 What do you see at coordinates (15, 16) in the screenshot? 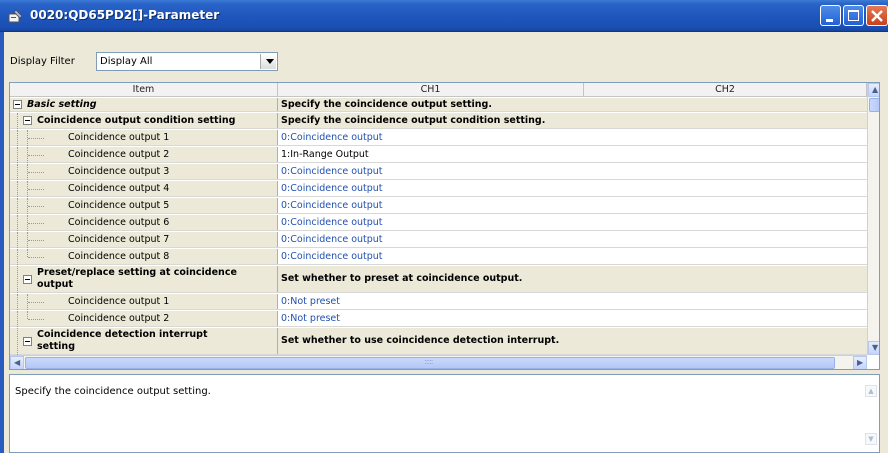
I see `parameter-icon` at bounding box center [15, 16].